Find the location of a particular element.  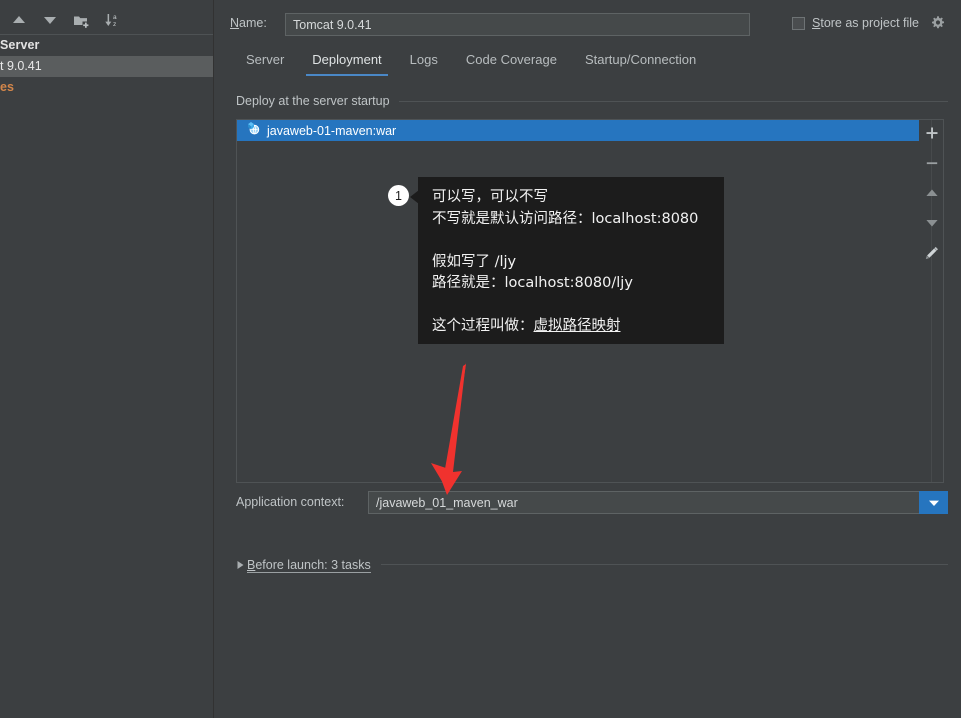

move-up-icon is located at coordinates (19, 20).